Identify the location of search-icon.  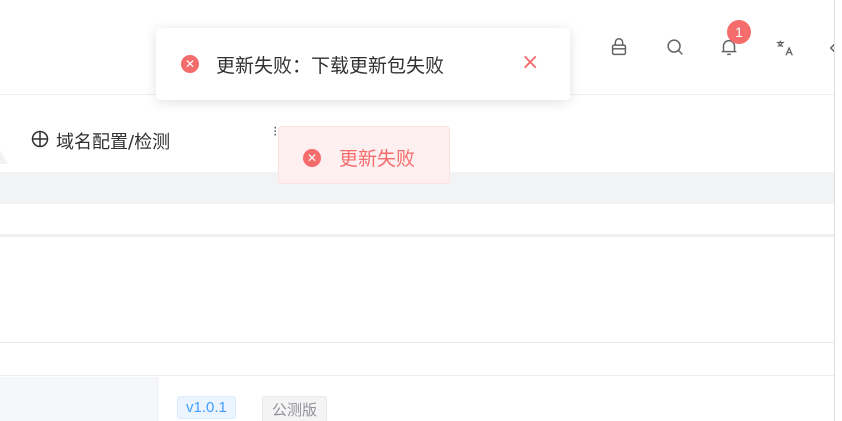
(675, 47).